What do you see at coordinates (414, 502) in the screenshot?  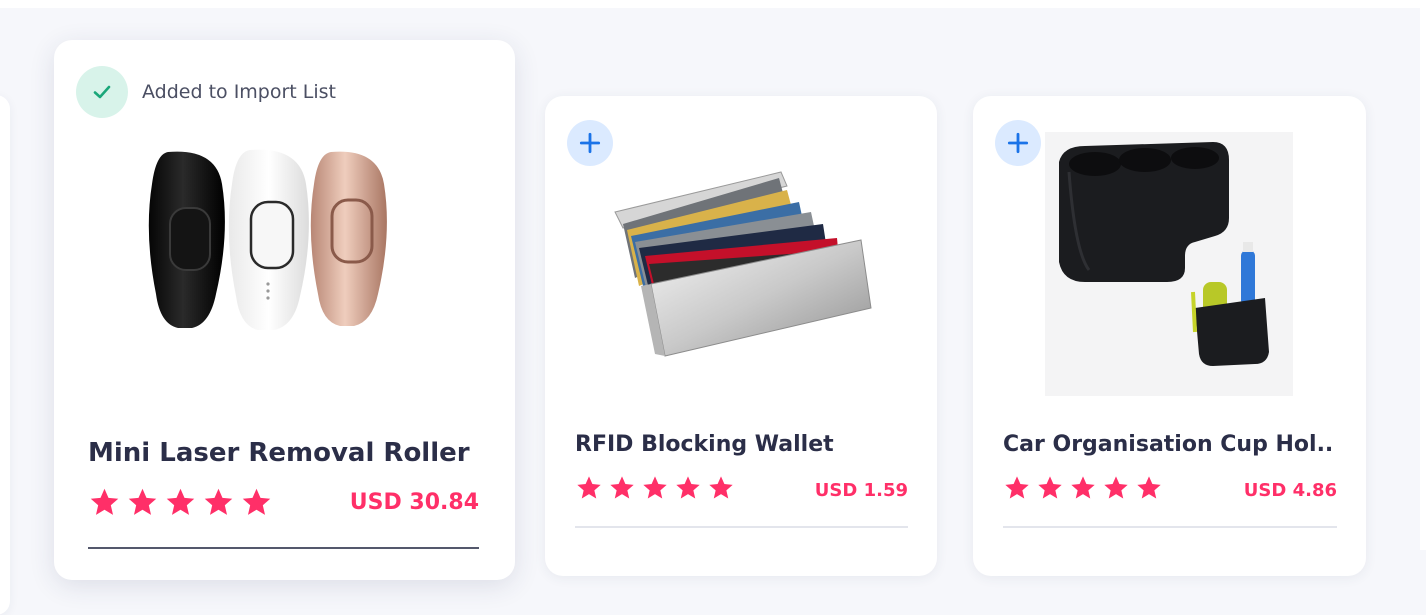 I see `product-price: USD 30.84` at bounding box center [414, 502].